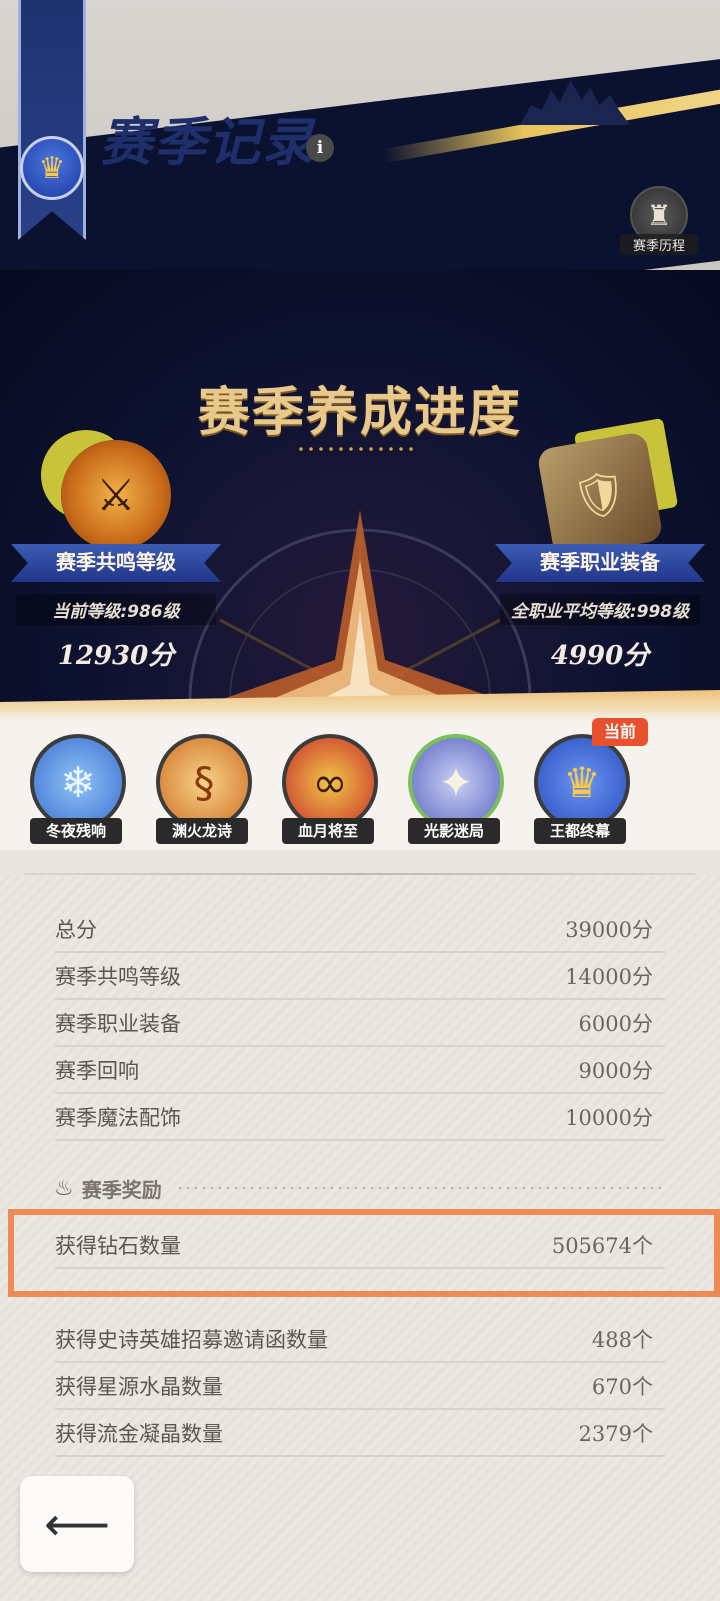  Describe the element at coordinates (64, 1188) in the screenshot. I see `flame-icon: ♨` at that location.